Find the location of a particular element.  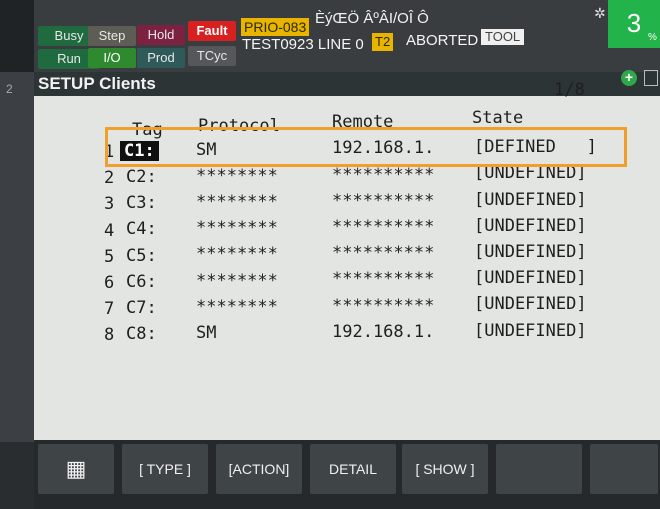

show-button: [ SHOW ] is located at coordinates (445, 469).